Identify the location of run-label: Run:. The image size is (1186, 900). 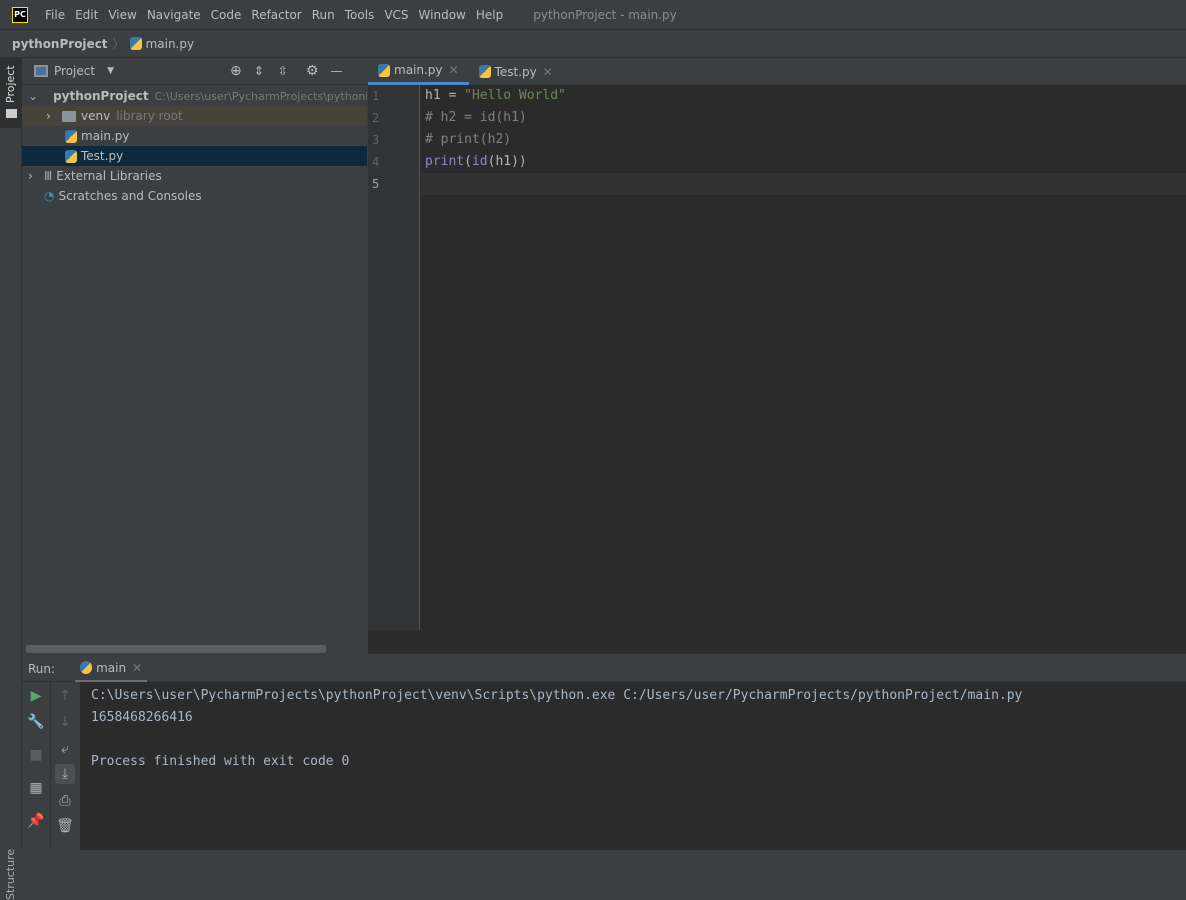
(42, 668).